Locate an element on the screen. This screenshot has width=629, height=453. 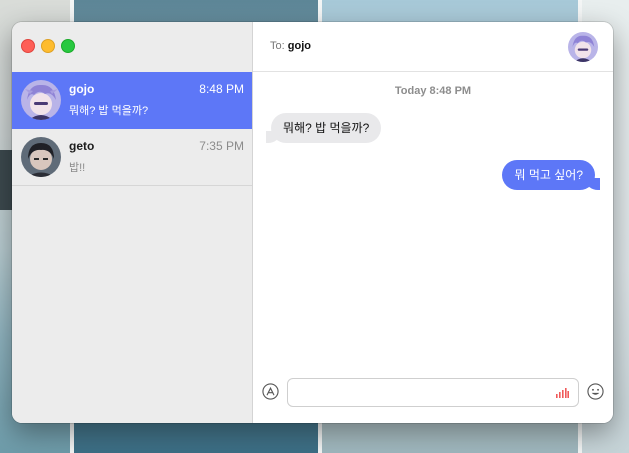
recipient-field: To: gojo is located at coordinates (290, 46).